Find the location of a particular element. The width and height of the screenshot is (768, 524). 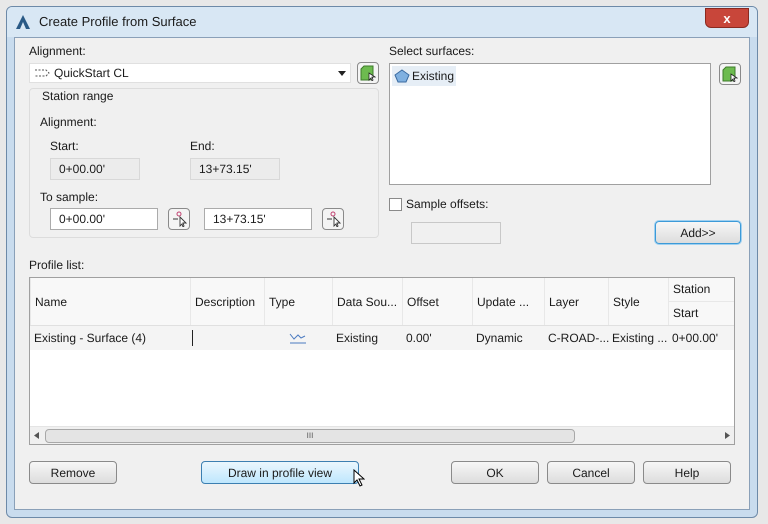

column-header: Offset is located at coordinates (437, 301).